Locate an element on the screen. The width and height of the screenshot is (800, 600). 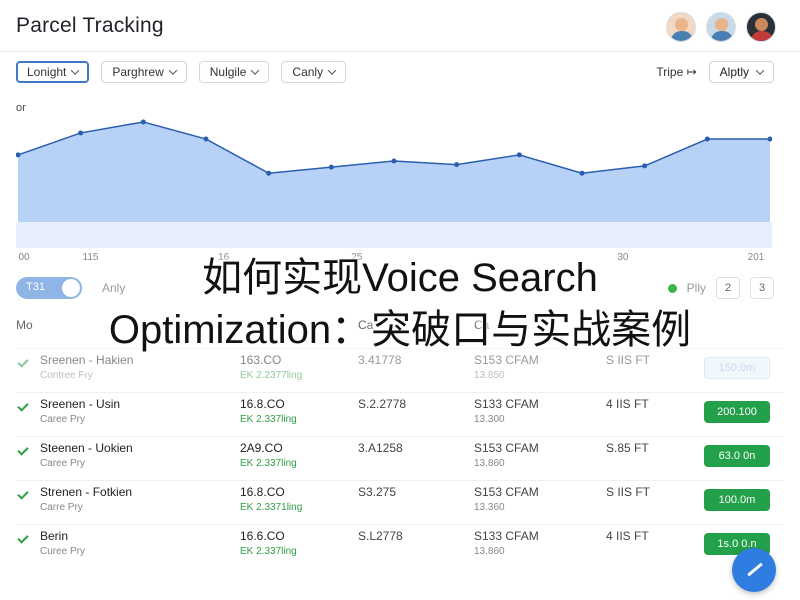
weight: S3.275 is located at coordinates (377, 492).